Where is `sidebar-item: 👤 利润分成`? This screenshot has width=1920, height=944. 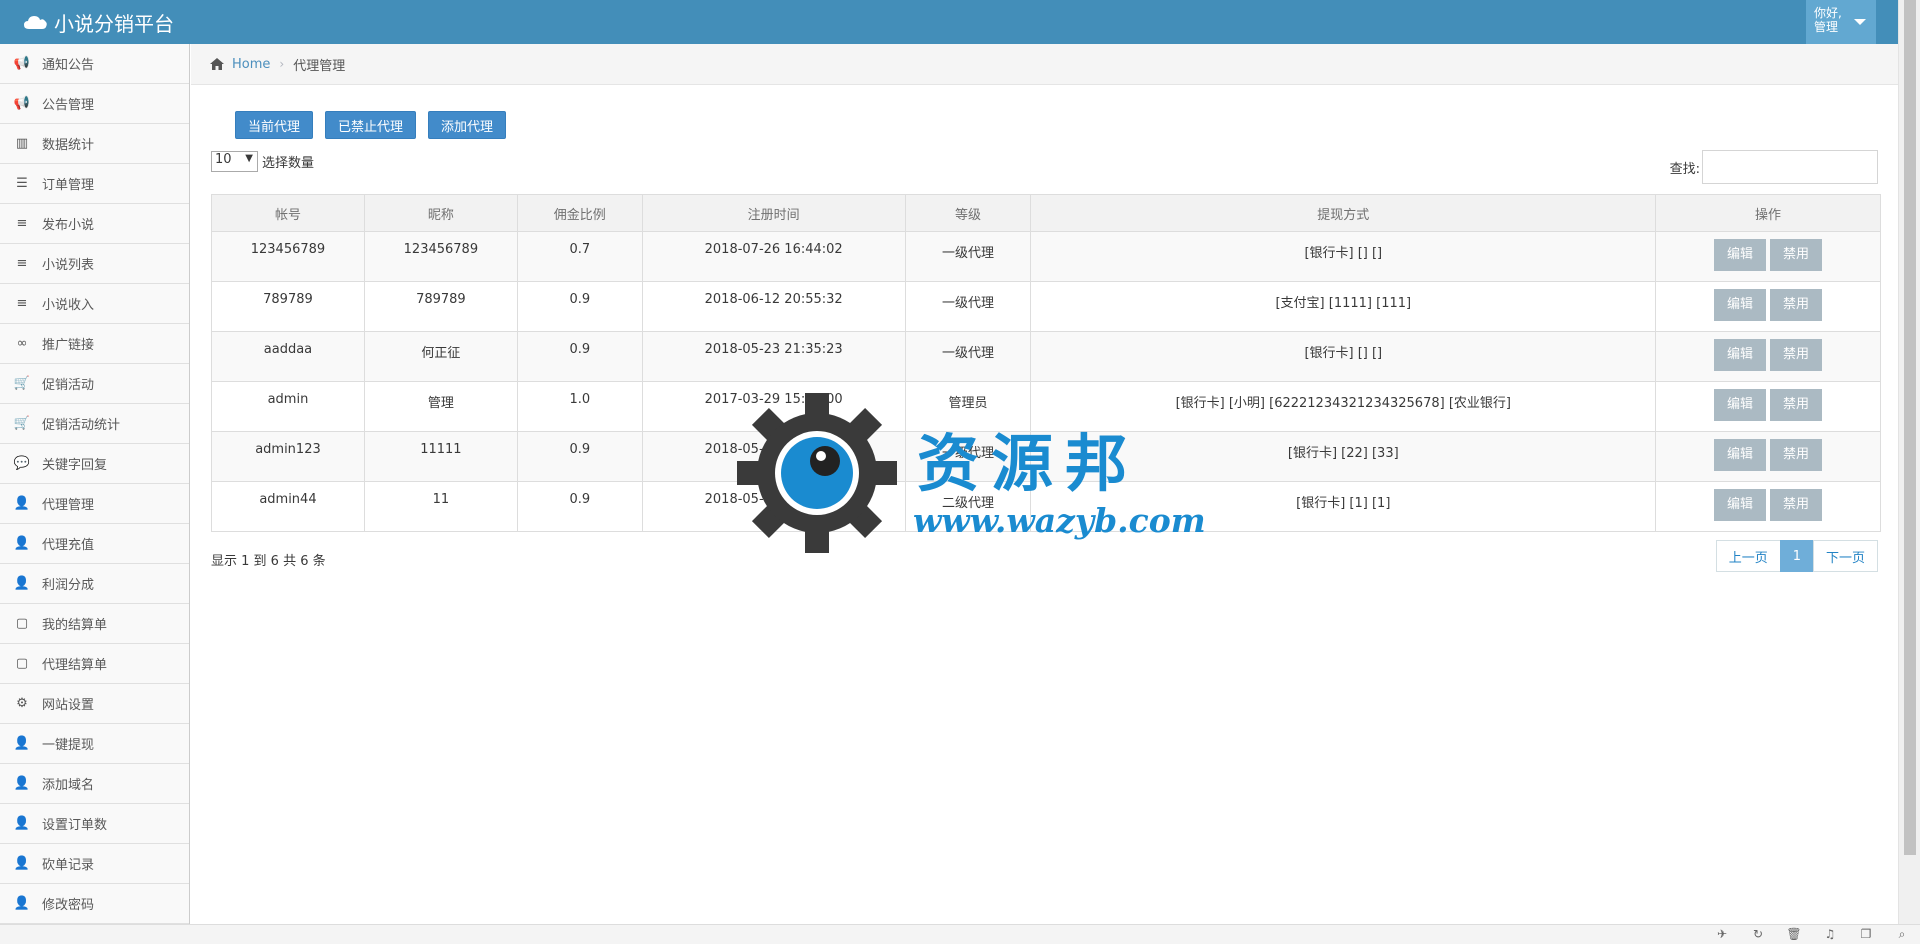 sidebar-item: 👤 利润分成 is located at coordinates (94, 584).